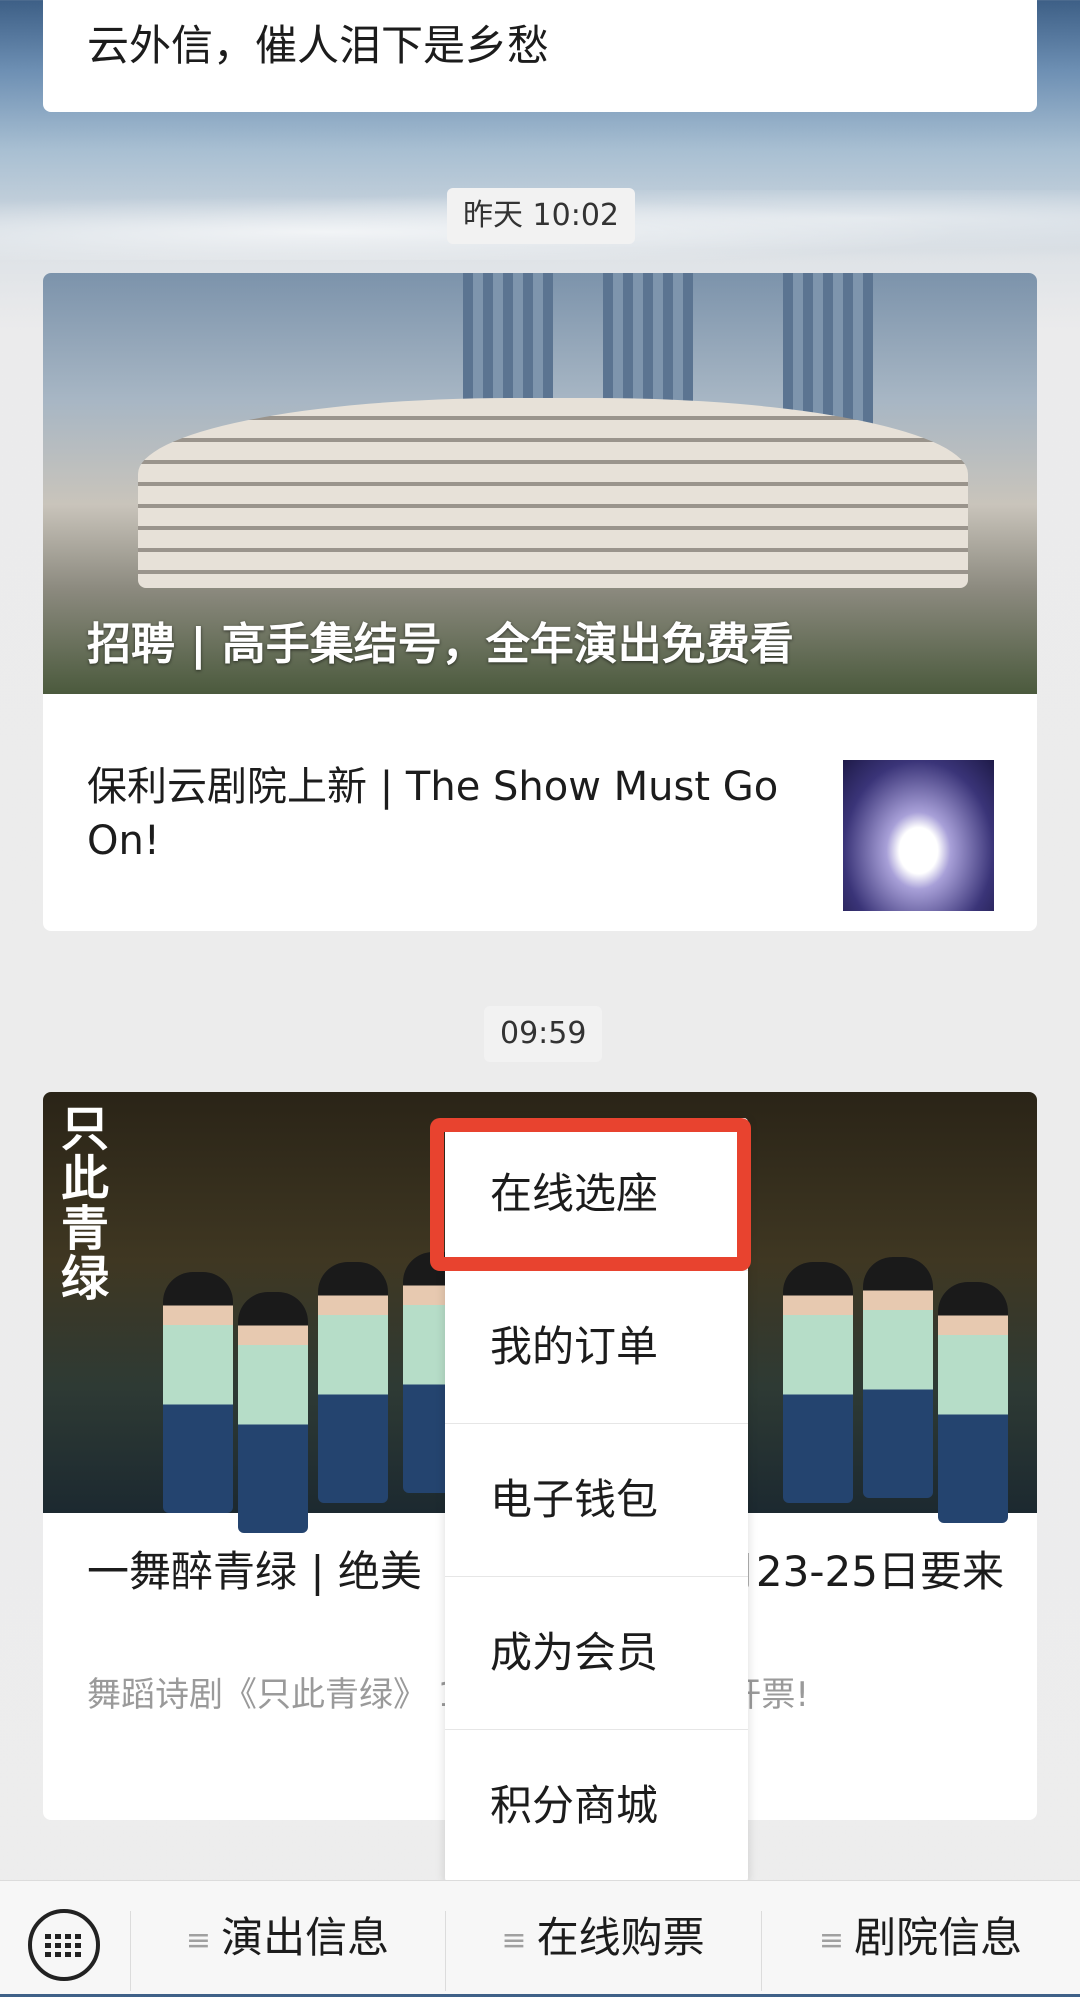 The image size is (1080, 1997). Describe the element at coordinates (433, 814) in the screenshot. I see `article-title: 保利云剧院上新 | The Show Must Go On!` at that location.